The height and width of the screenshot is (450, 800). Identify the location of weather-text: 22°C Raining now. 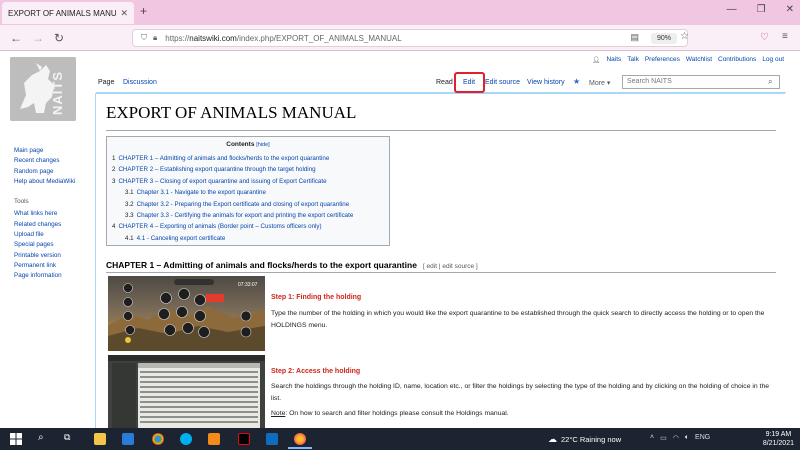
(591, 439).